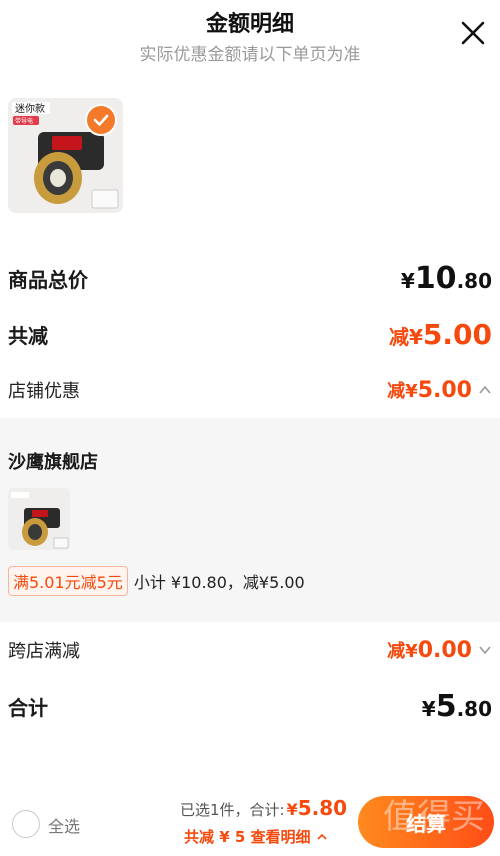  What do you see at coordinates (24, 121) in the screenshot?
I see `svg-text: 带导电` at bounding box center [24, 121].